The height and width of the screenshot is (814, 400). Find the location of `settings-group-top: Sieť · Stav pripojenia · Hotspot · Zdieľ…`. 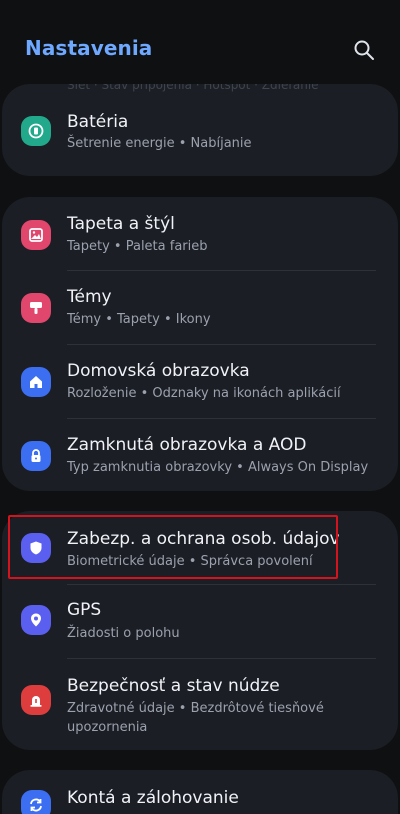

settings-group-top: Sieť · Stav pripojenia · Hotspot · Zdieľ… is located at coordinates (200, 130).